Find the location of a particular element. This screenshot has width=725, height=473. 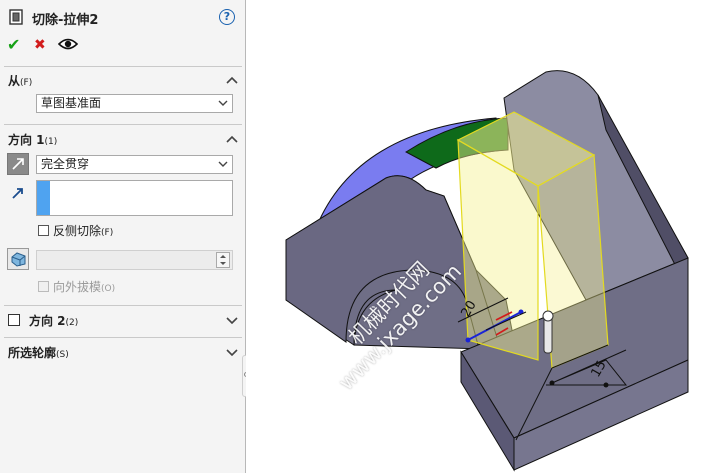

cut-extrude-icon is located at coordinates (16, 17).